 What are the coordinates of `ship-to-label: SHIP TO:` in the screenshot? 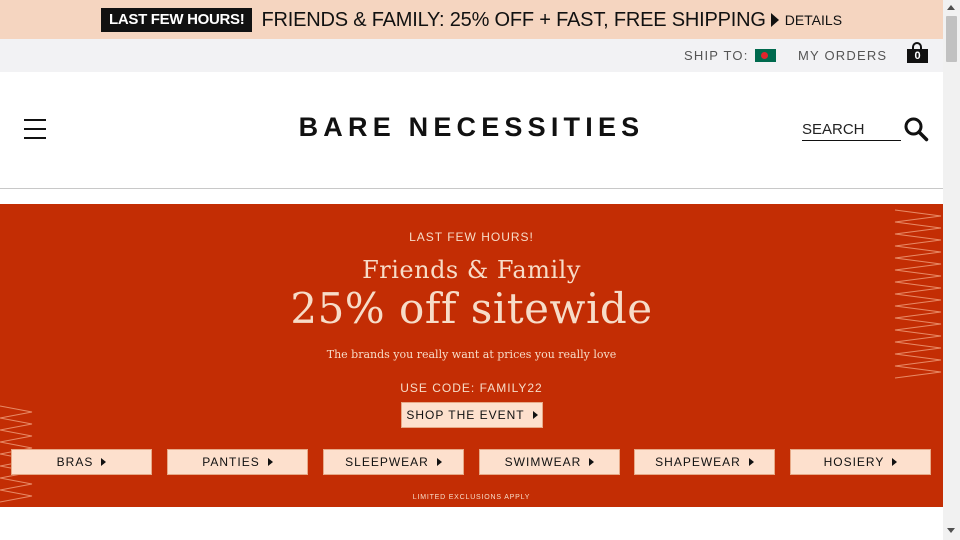 It's located at (716, 55).